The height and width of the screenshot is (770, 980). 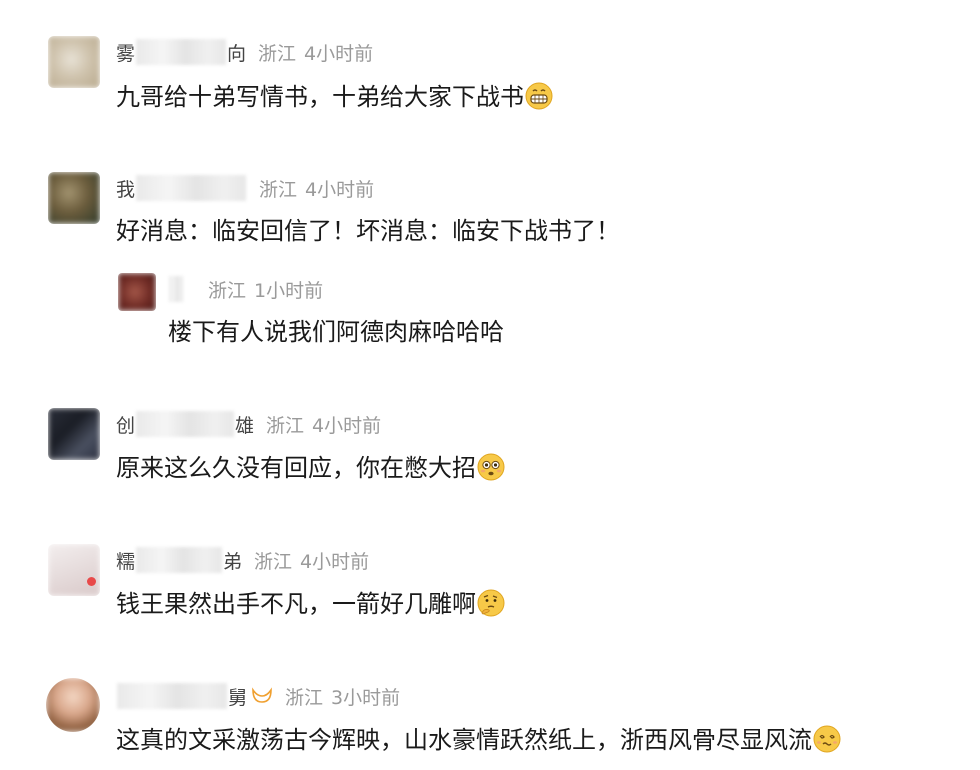 I want to click on timestamp: 1小时前, so click(x=289, y=290).